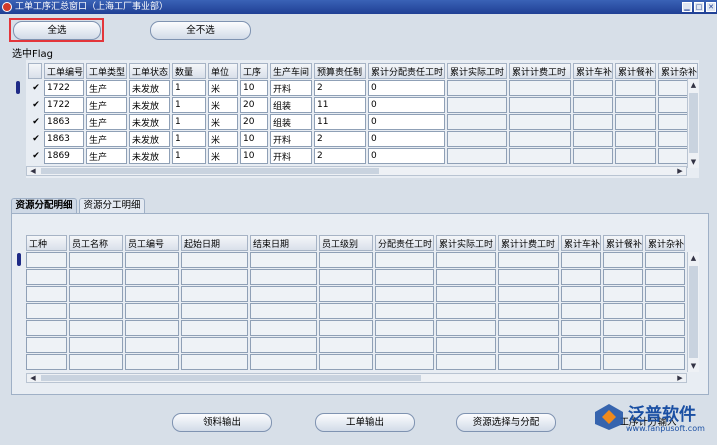  What do you see at coordinates (693, 312) in the screenshot?
I see `bottom-grid-vertical-scrollbar: ▲ ▼` at bounding box center [693, 312].